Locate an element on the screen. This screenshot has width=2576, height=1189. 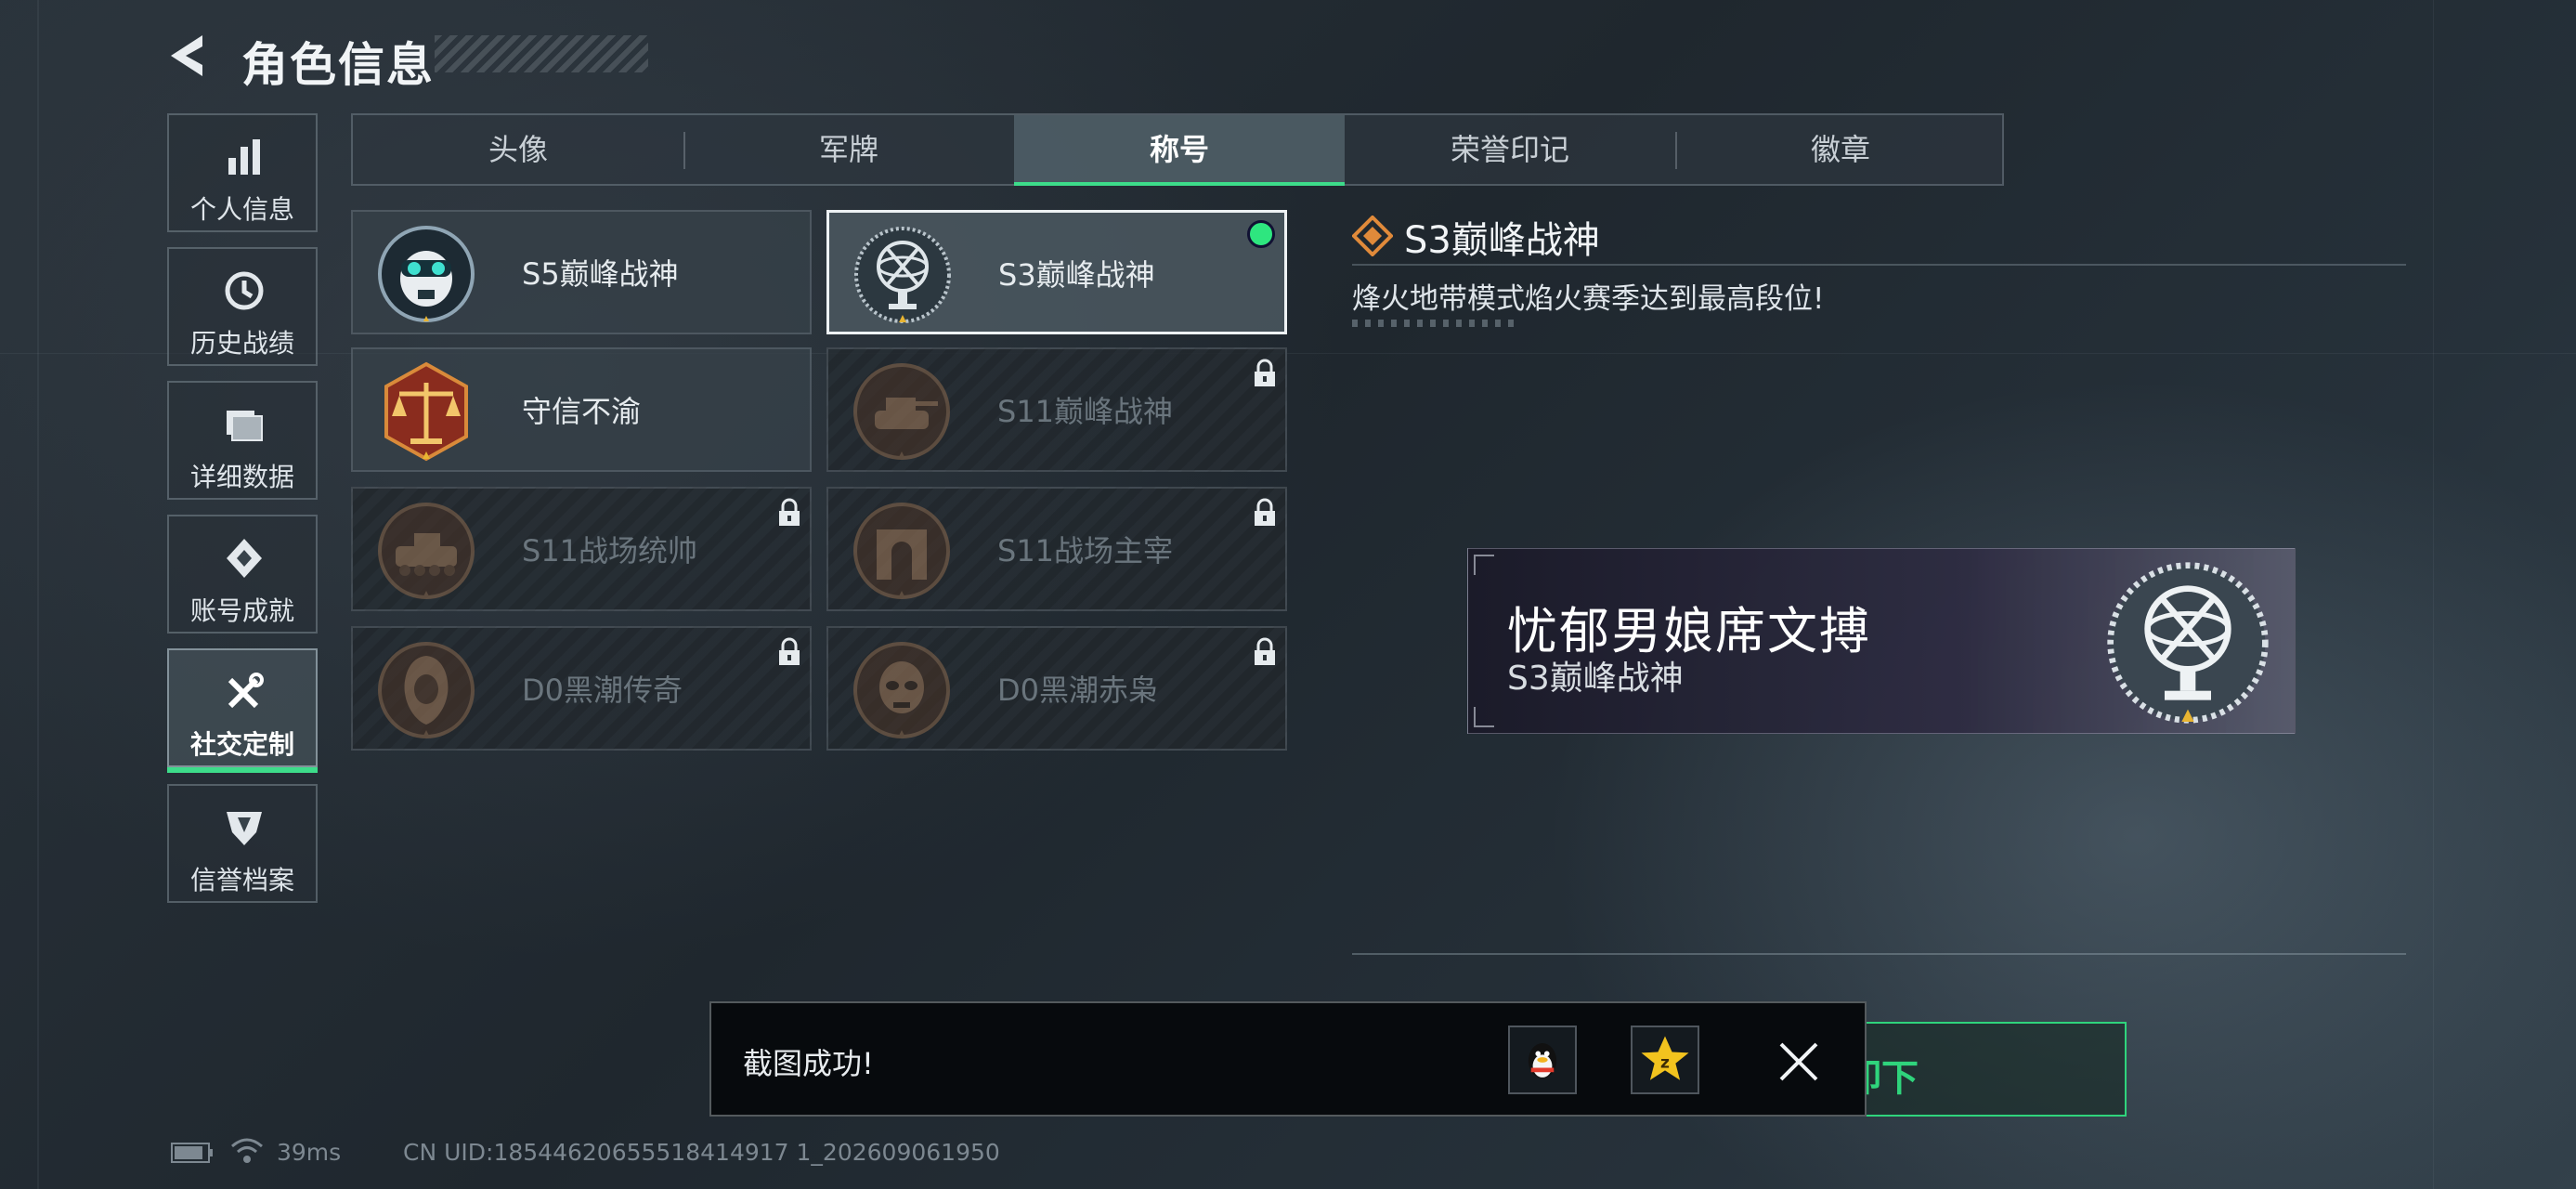
title-card-s5-peak-god: S5巅峰战神 is located at coordinates (581, 272).